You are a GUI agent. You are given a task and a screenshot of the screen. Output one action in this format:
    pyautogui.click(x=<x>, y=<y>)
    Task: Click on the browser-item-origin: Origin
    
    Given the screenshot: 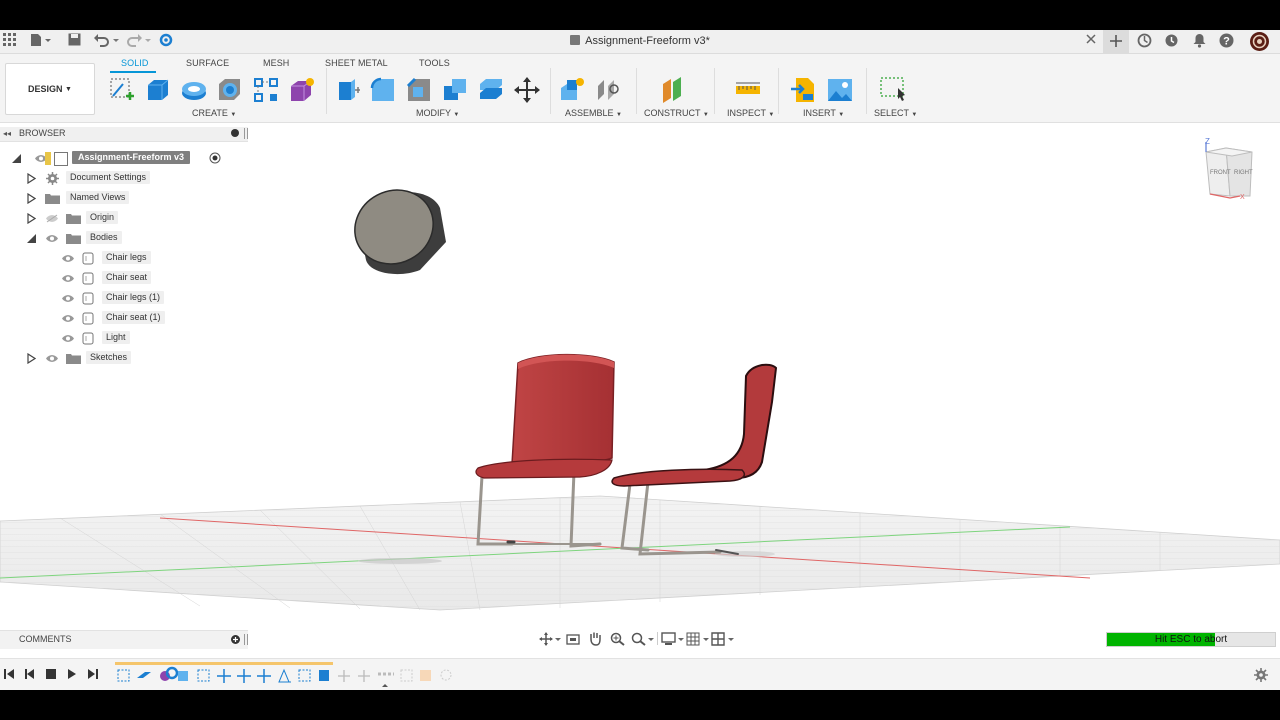 What is the action you would take?
    pyautogui.click(x=124, y=218)
    